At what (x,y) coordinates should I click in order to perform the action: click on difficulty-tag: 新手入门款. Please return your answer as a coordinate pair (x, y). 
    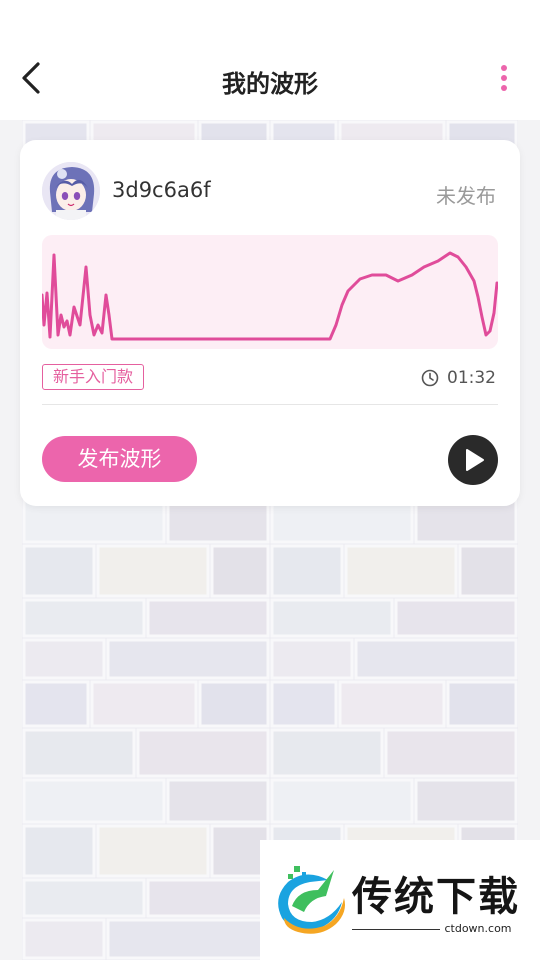
    Looking at the image, I should click on (93, 377).